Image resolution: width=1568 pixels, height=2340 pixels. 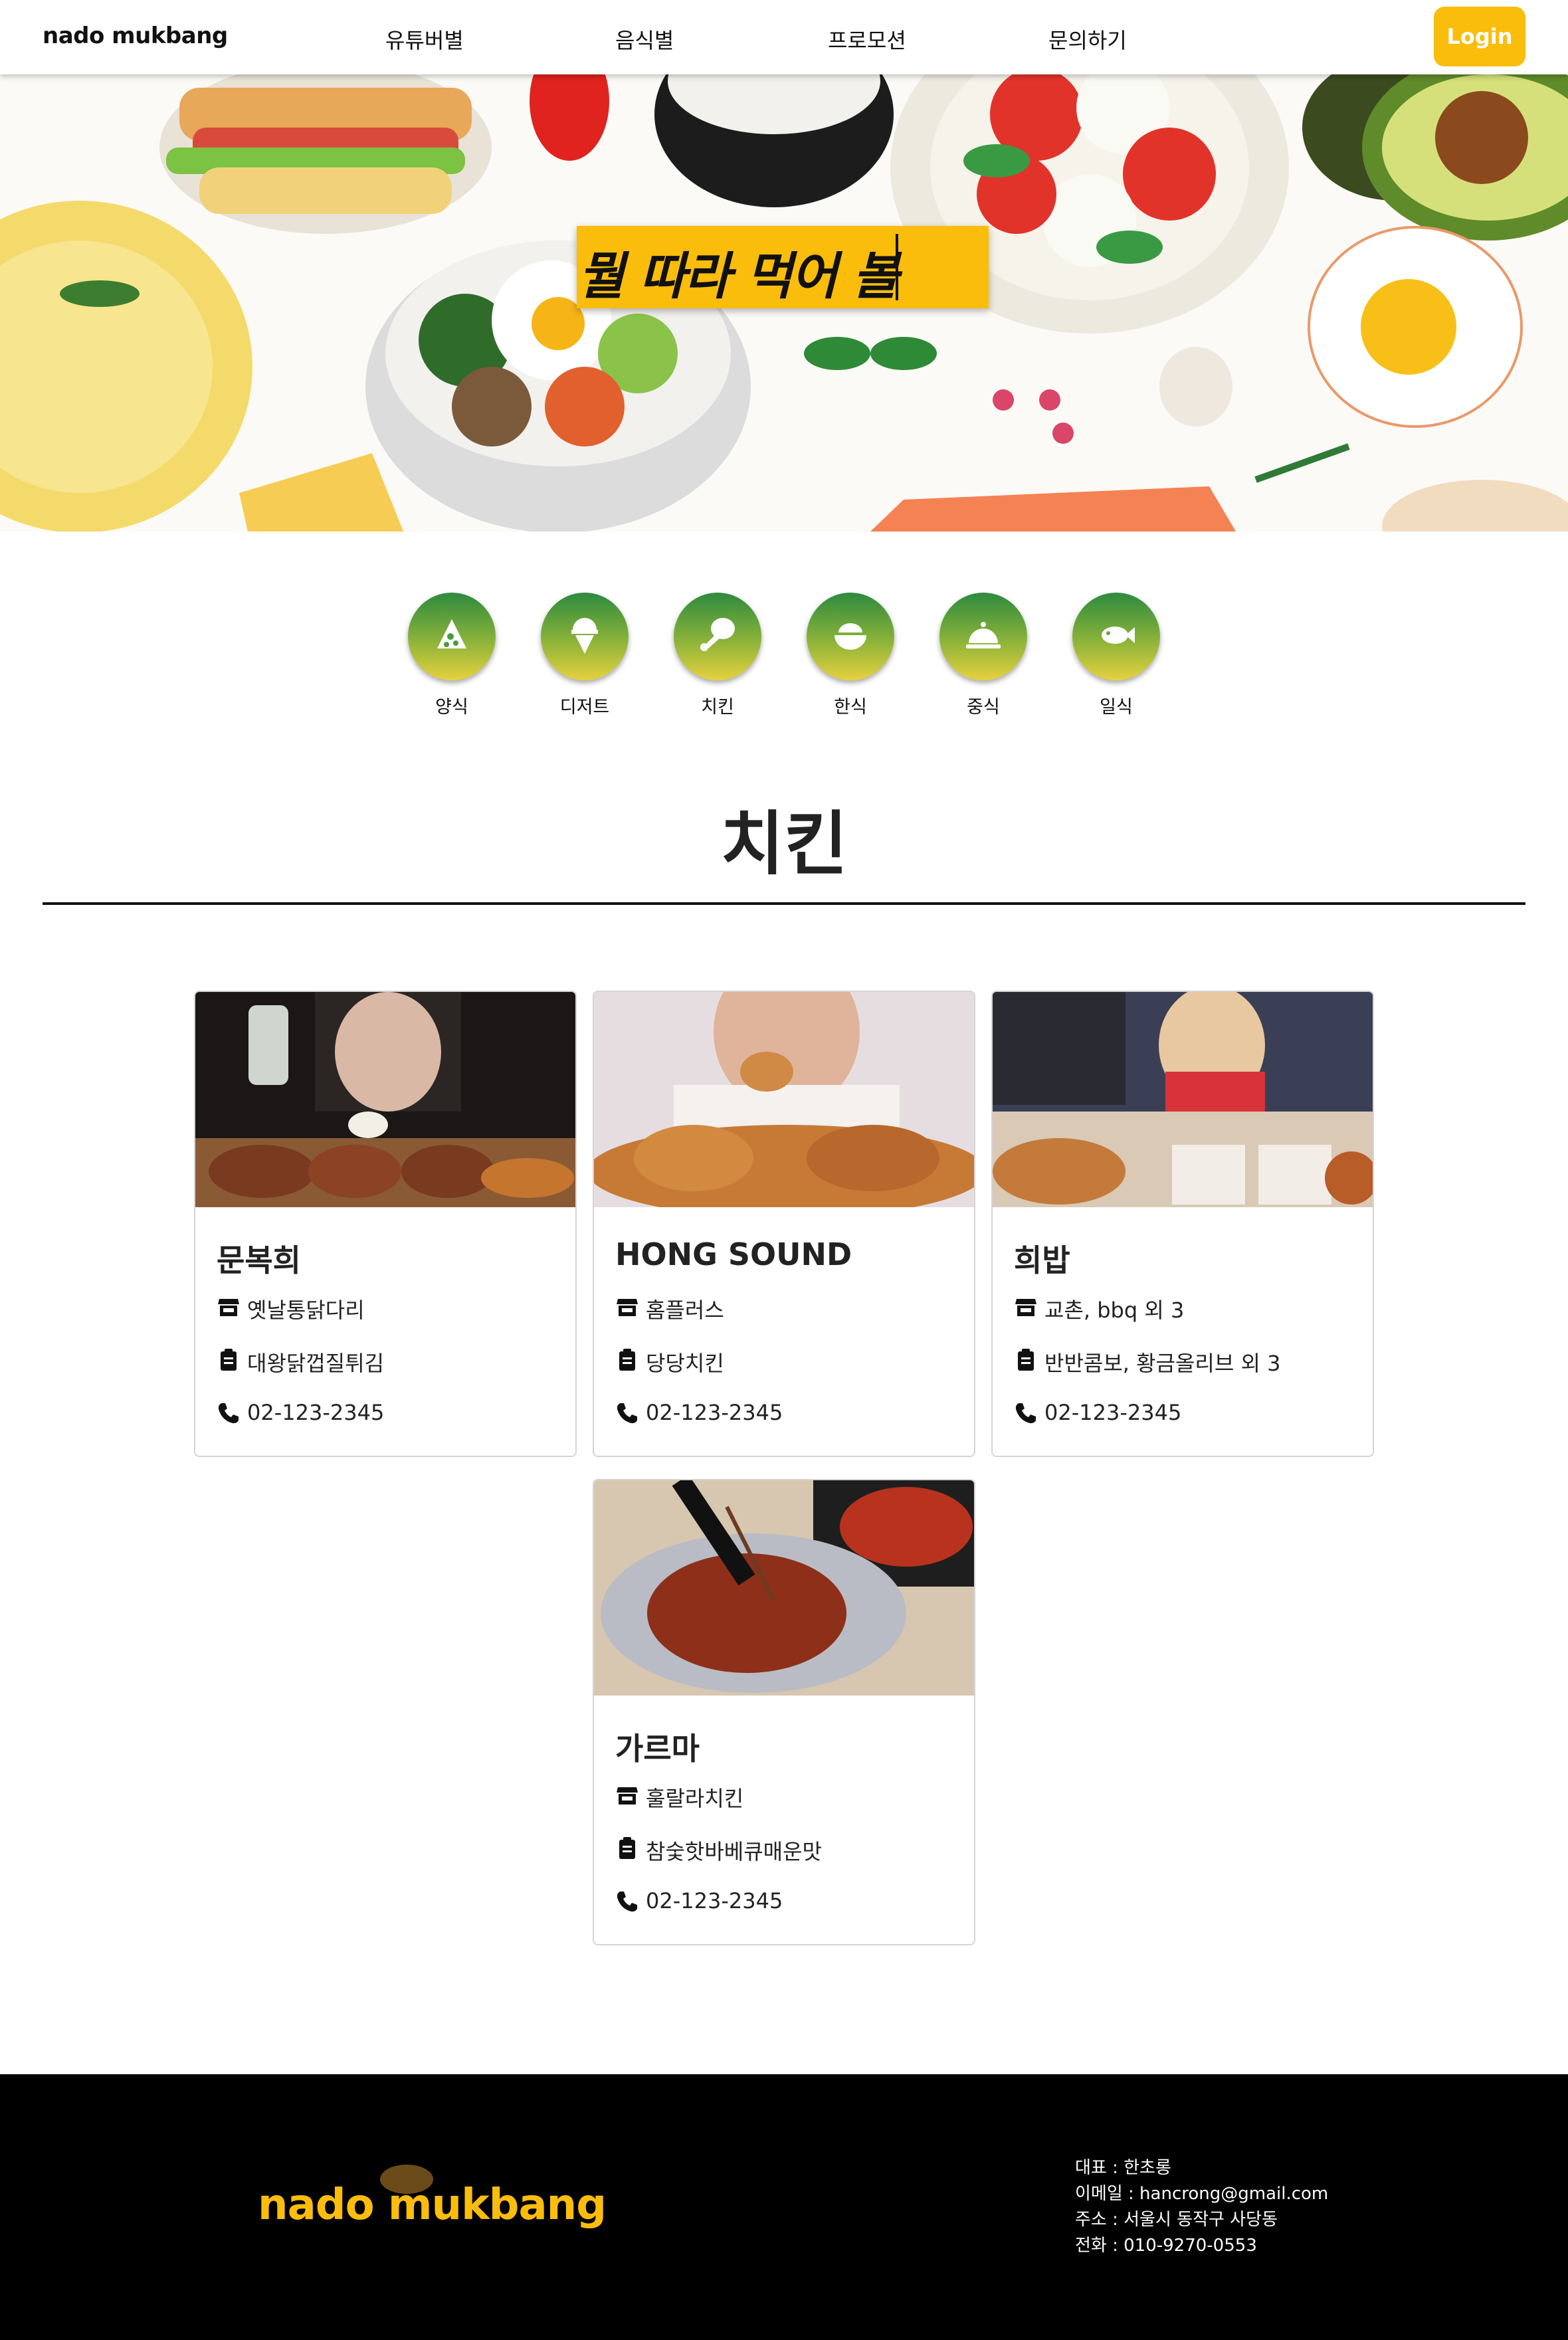 What do you see at coordinates (685, 1310) in the screenshot?
I see `brand-text: 홈플러스` at bounding box center [685, 1310].